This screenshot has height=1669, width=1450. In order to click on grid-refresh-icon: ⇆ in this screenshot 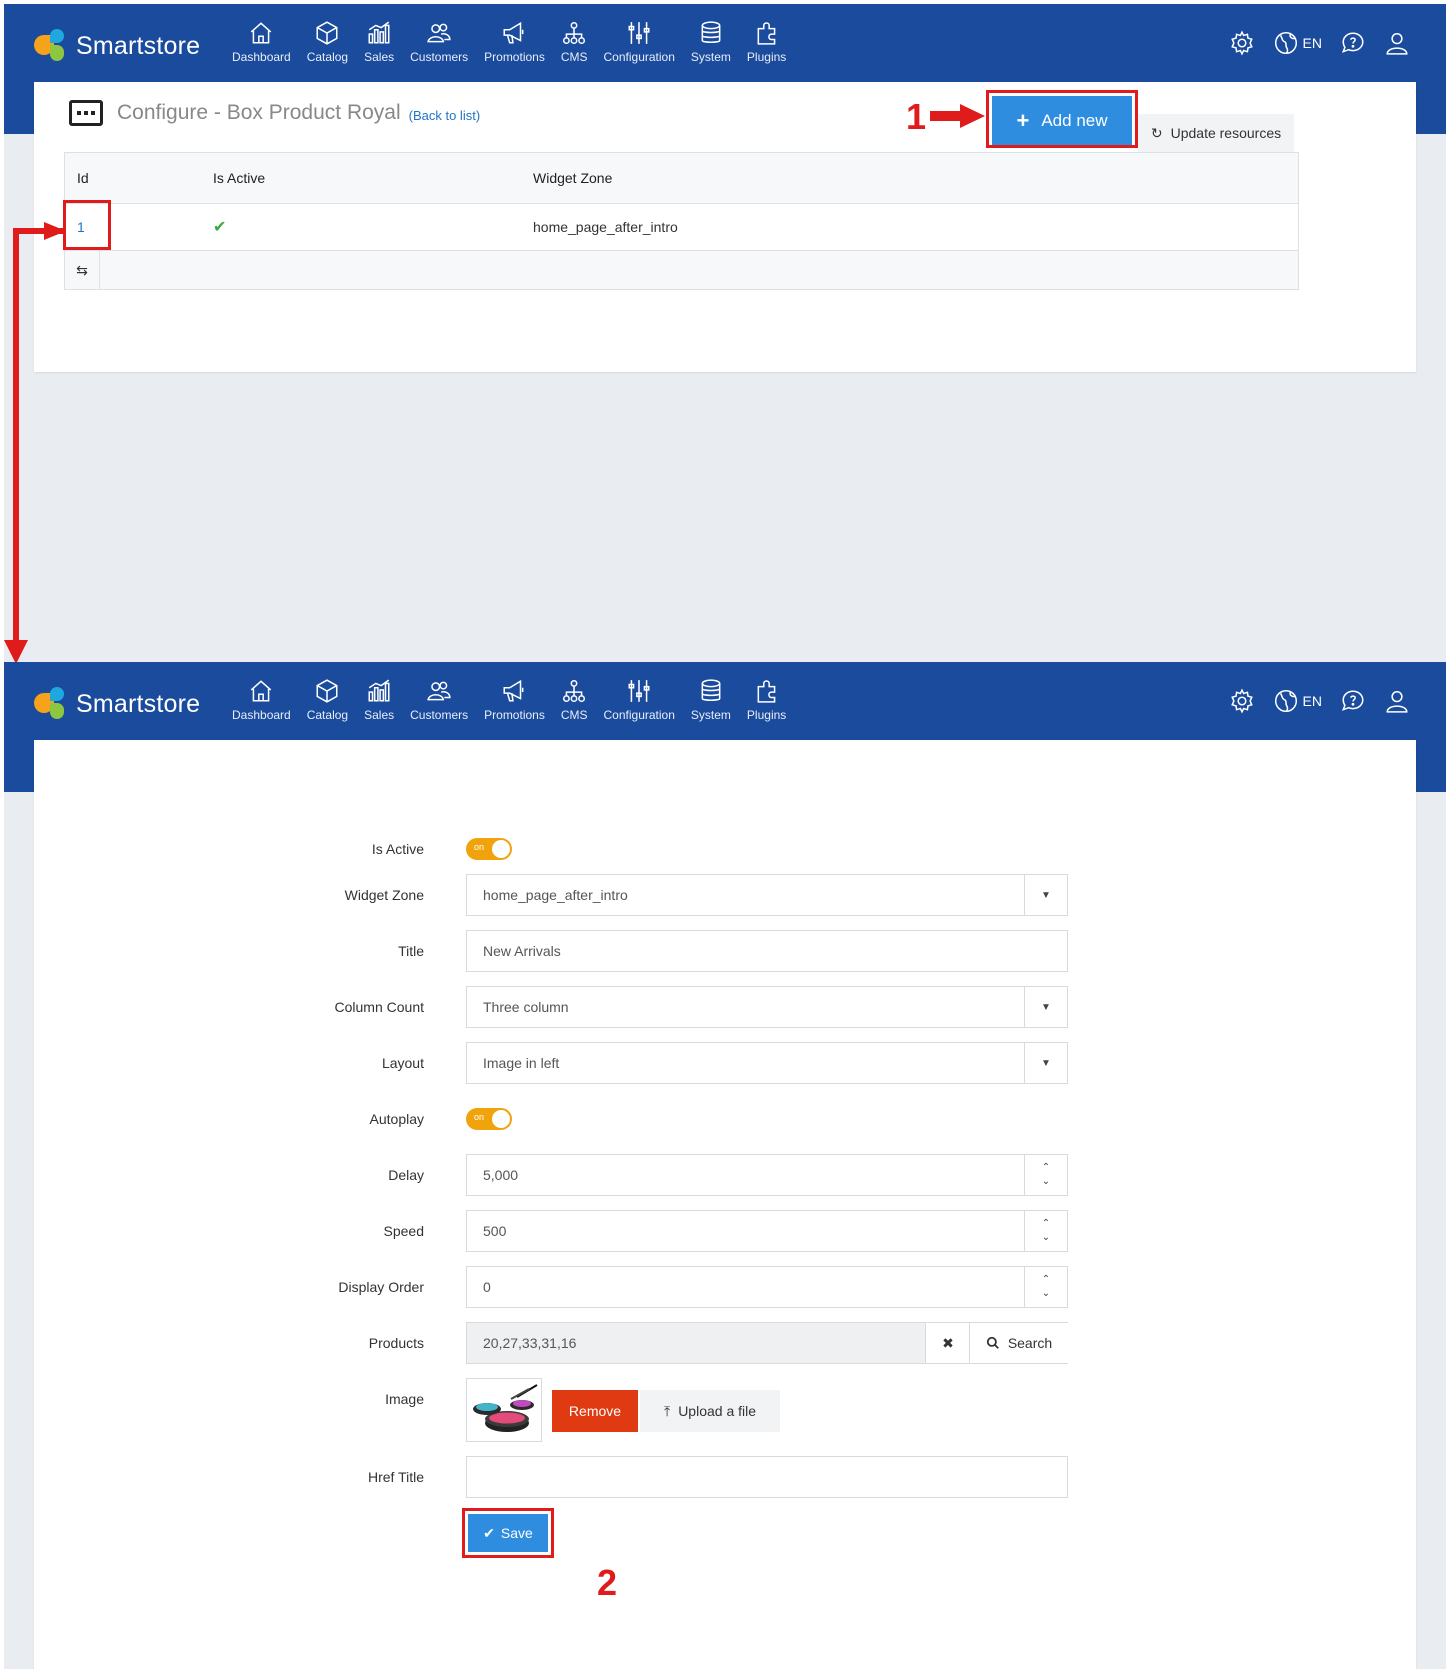, I will do `click(82, 270)`.